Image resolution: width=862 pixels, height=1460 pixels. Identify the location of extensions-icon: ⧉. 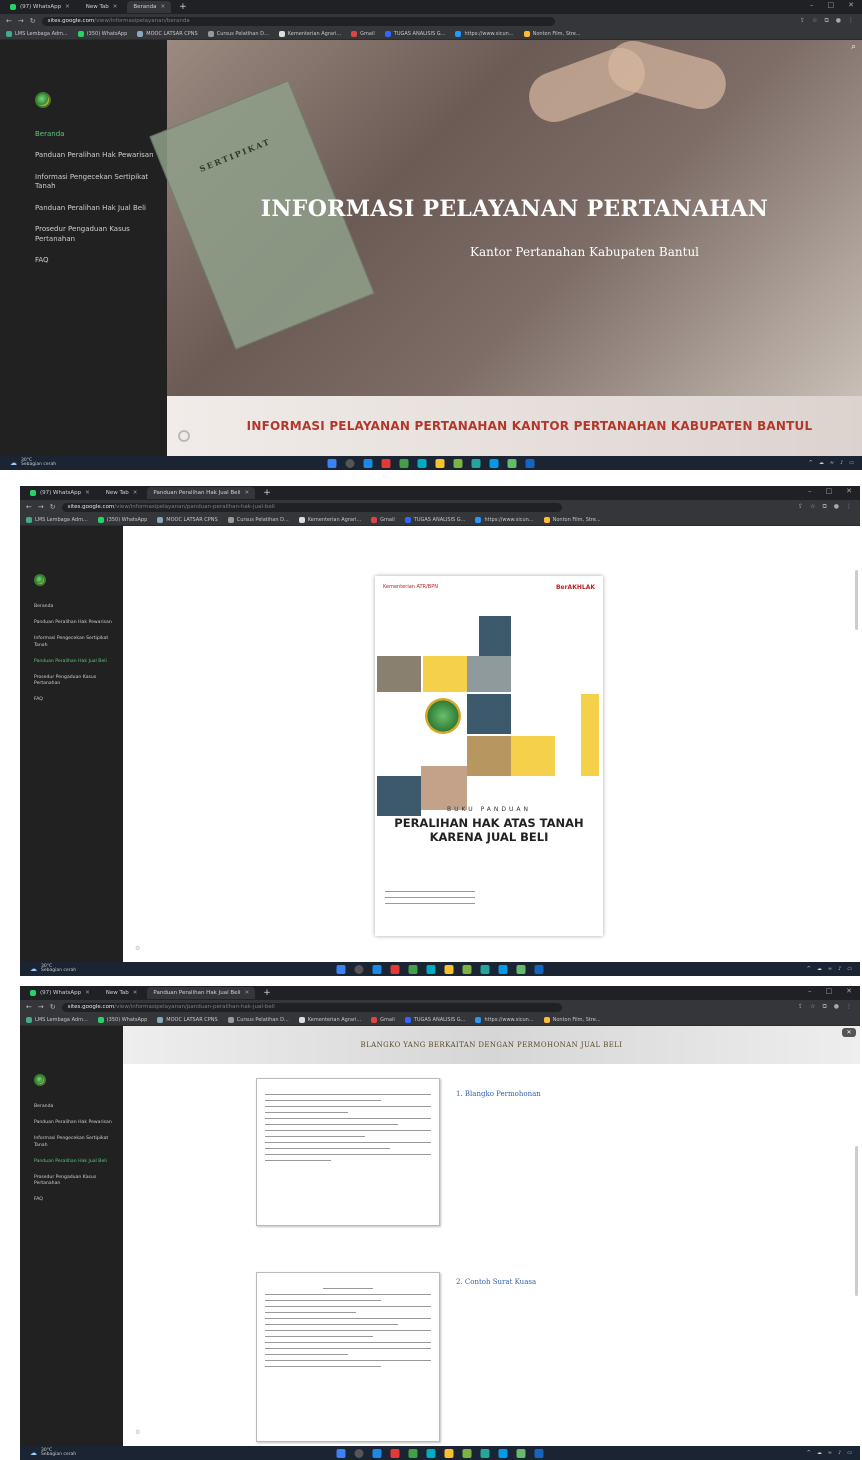
(826, 21).